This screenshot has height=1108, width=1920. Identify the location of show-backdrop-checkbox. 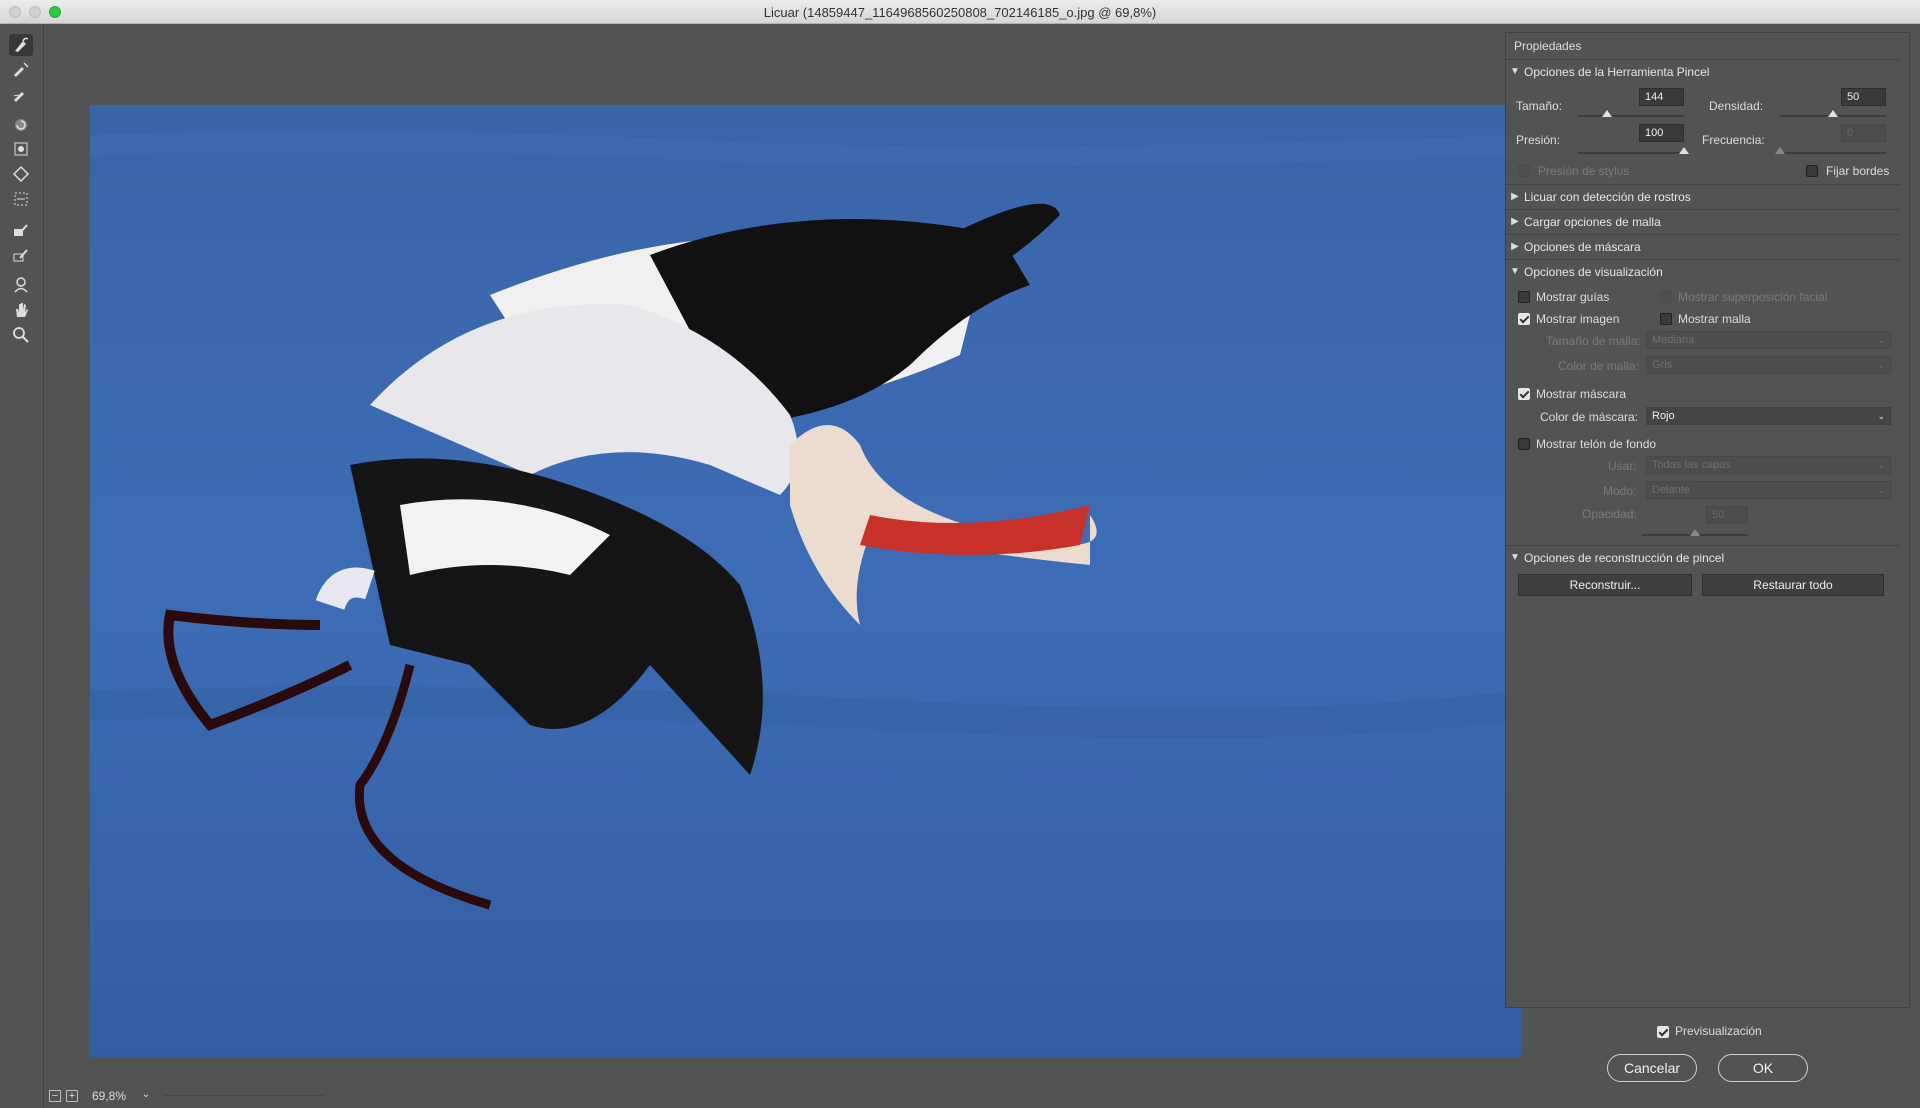
(1524, 444).